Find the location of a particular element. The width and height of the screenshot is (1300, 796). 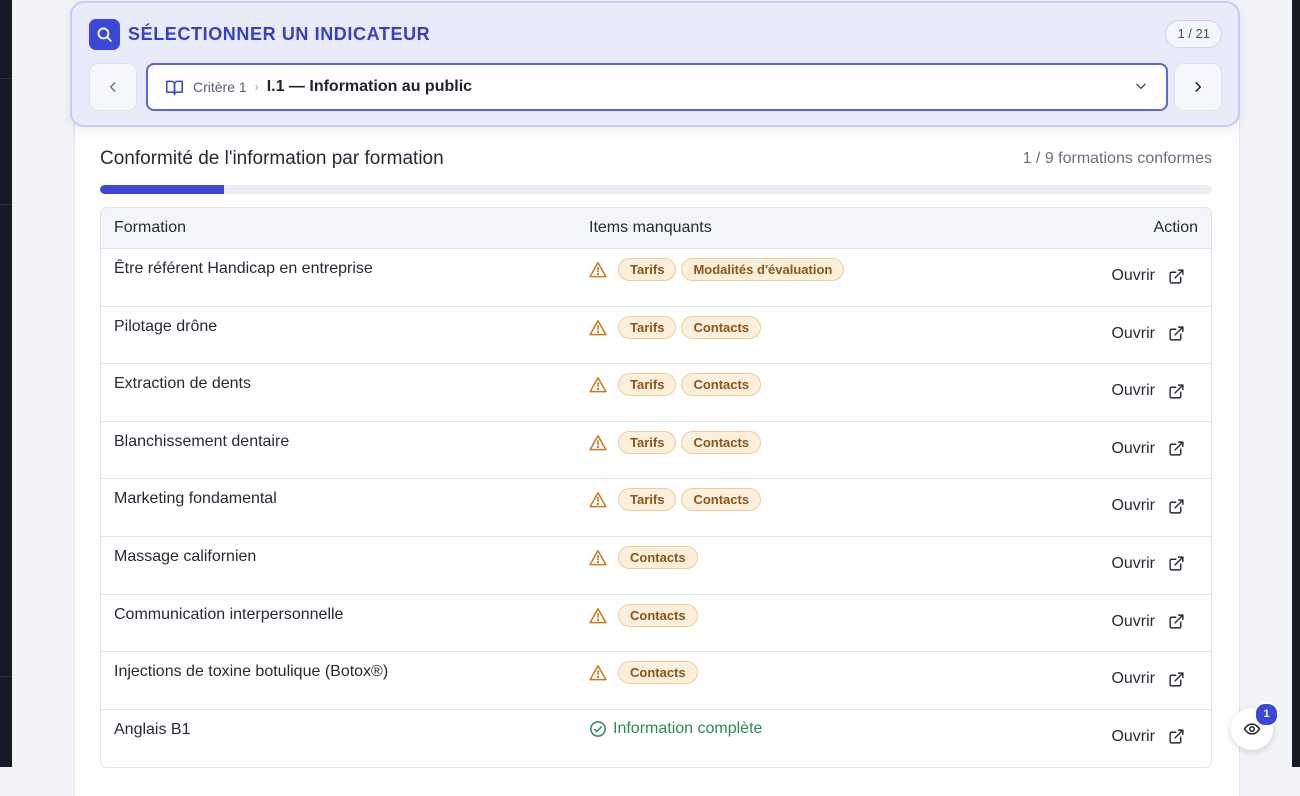

missing-items-cell: Information complète is located at coordinates (675, 729).